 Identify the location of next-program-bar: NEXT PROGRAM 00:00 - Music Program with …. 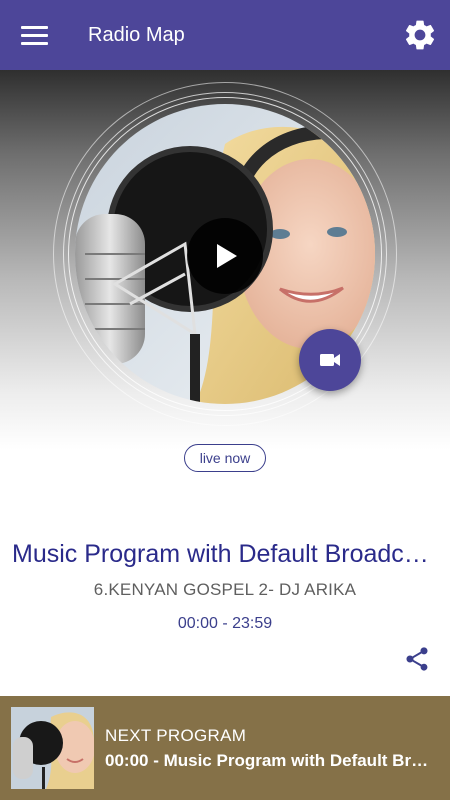
(225, 748).